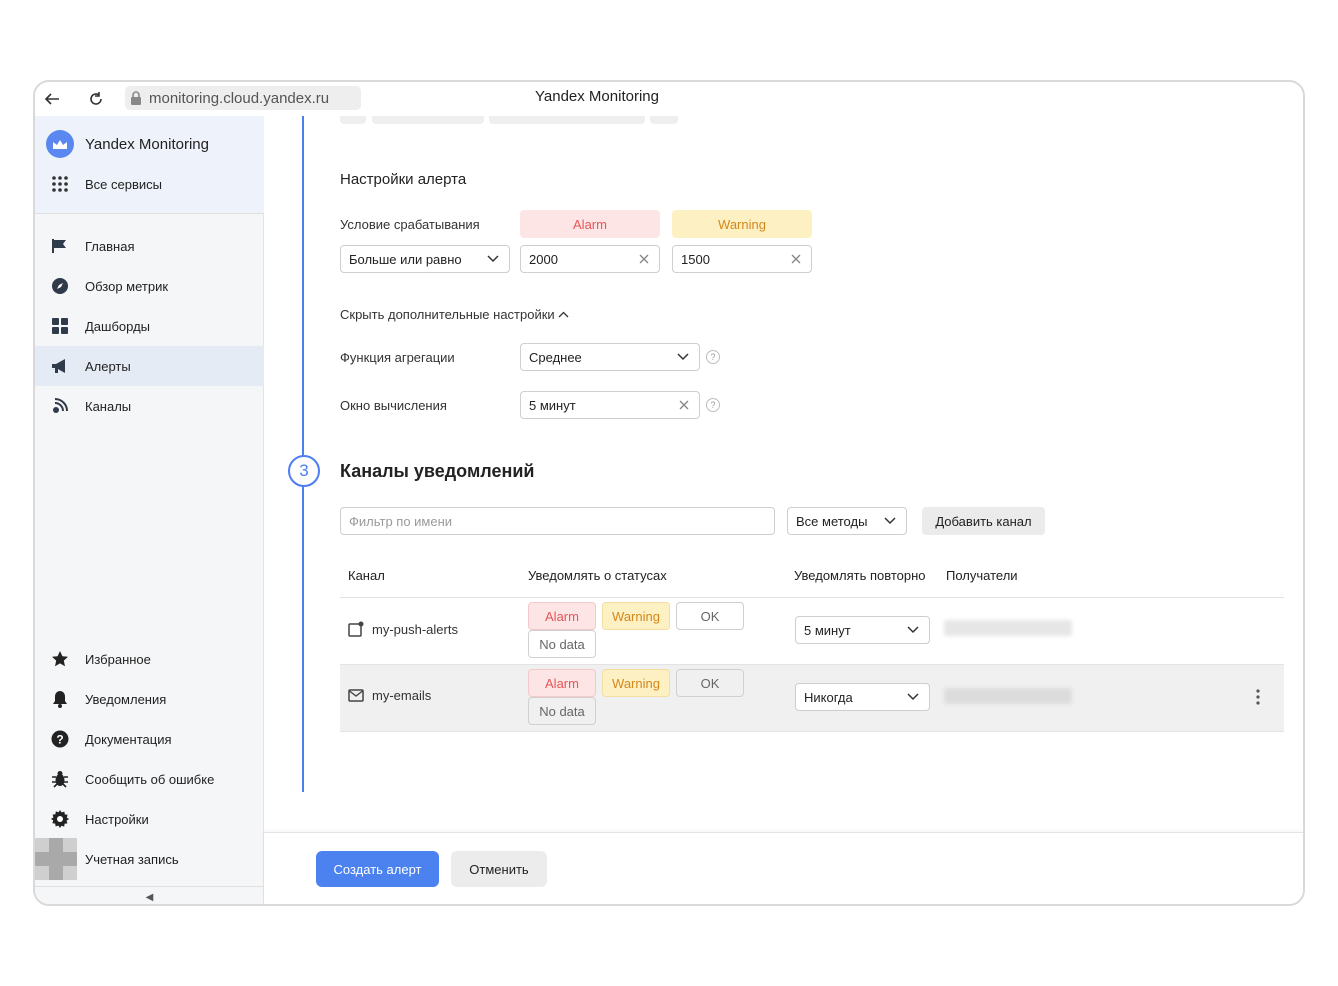 The height and width of the screenshot is (986, 1338). I want to click on repeat-select: Никогда, so click(862, 697).